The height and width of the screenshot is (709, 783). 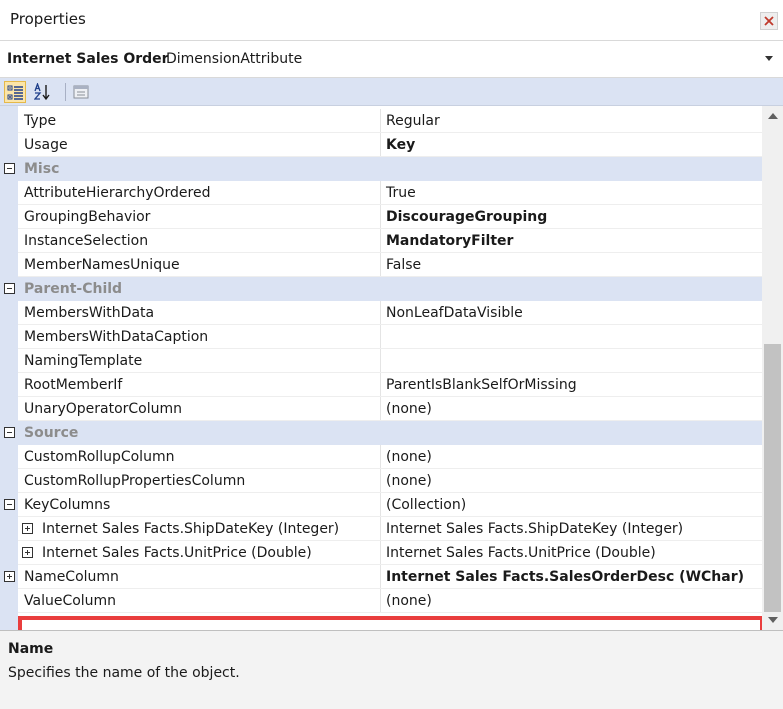 What do you see at coordinates (103, 409) in the screenshot?
I see `property-name: UnaryOperatorColumn` at bounding box center [103, 409].